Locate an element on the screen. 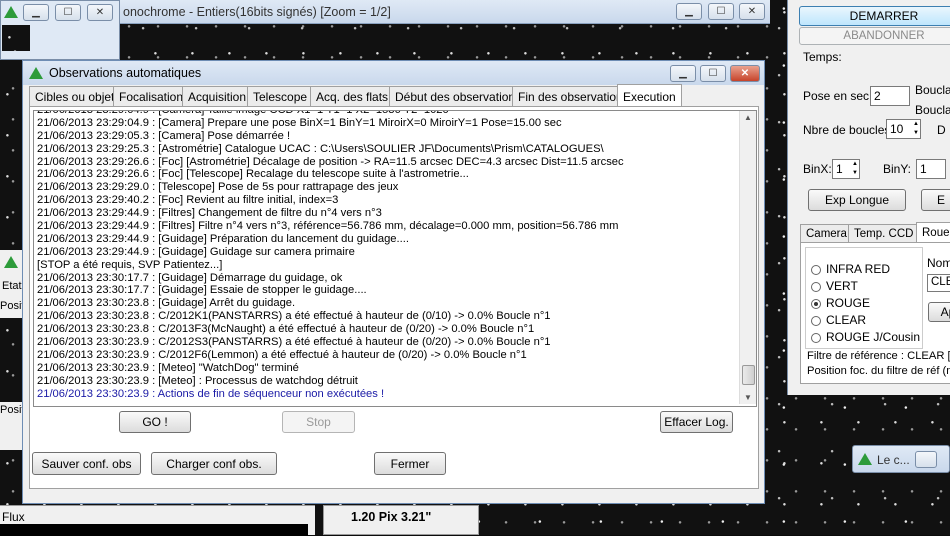 This screenshot has height=536, width=950. position-label-2: Posit is located at coordinates (12, 410).